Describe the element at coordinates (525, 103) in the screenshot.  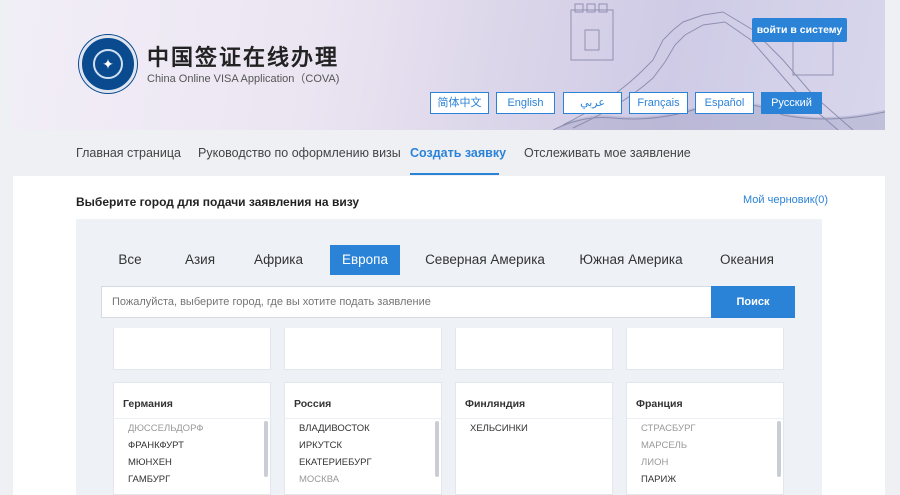
I see `lang-english-button: English` at that location.